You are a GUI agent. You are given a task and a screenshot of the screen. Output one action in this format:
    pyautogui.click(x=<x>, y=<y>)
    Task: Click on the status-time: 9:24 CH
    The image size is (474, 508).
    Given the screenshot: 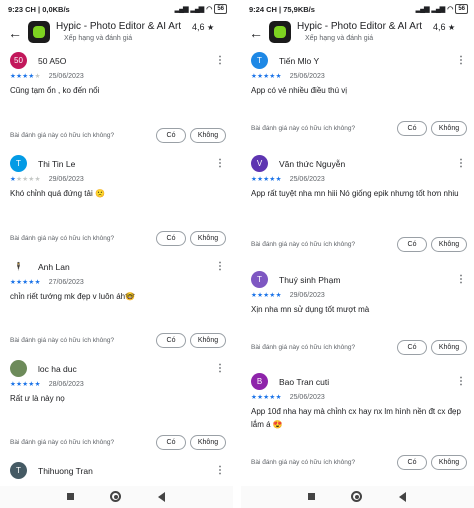 What is the action you would take?
    pyautogui.click(x=263, y=9)
    